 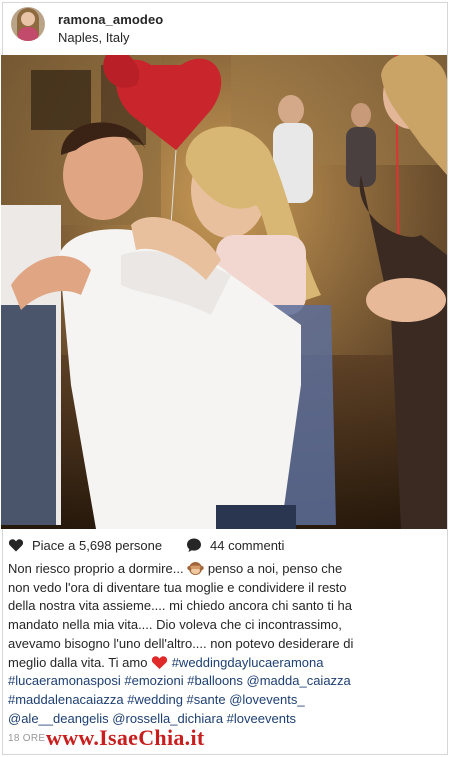 What do you see at coordinates (261, 718) in the screenshot?
I see `hashtag-link: #loveevents` at bounding box center [261, 718].